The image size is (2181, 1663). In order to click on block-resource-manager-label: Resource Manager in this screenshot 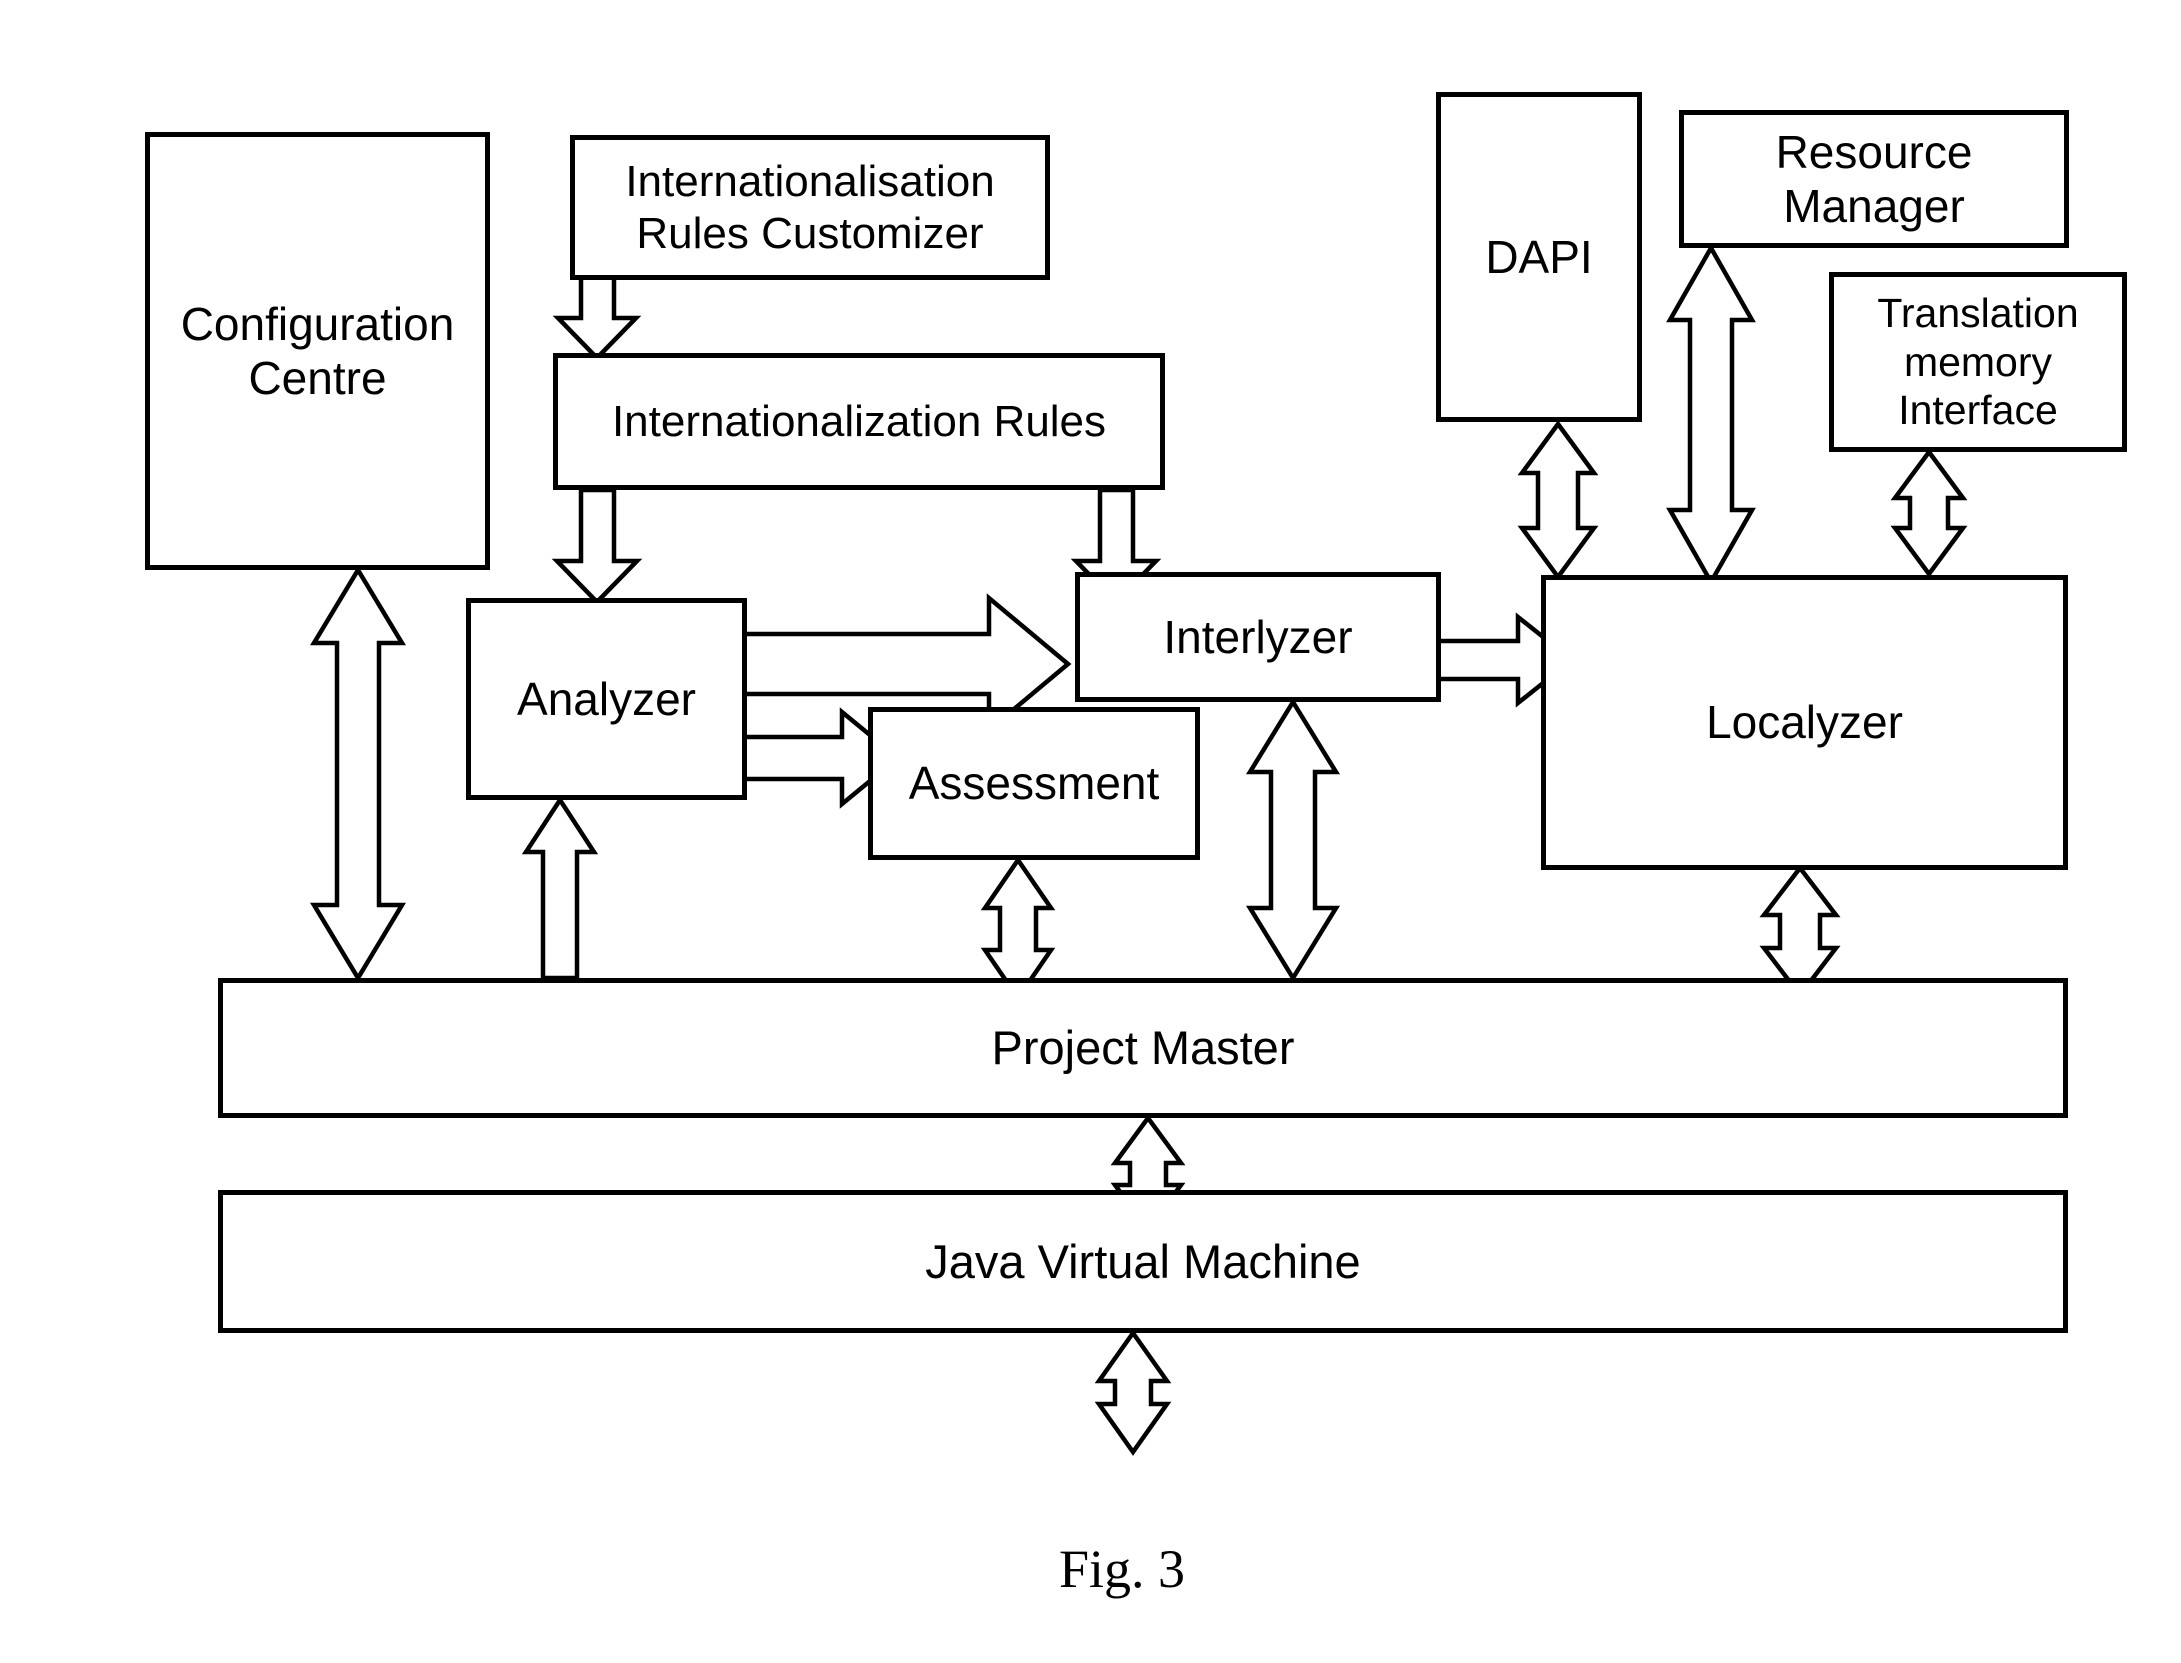, I will do `click(1874, 178)`.